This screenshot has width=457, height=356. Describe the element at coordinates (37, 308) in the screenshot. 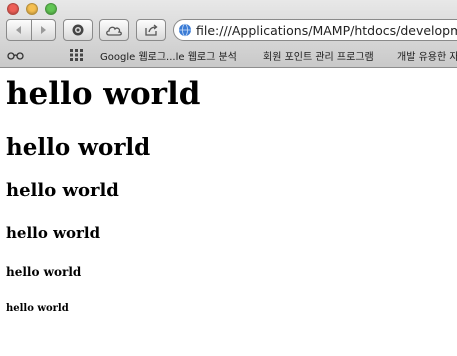

I see `heading-h6: hello world` at that location.